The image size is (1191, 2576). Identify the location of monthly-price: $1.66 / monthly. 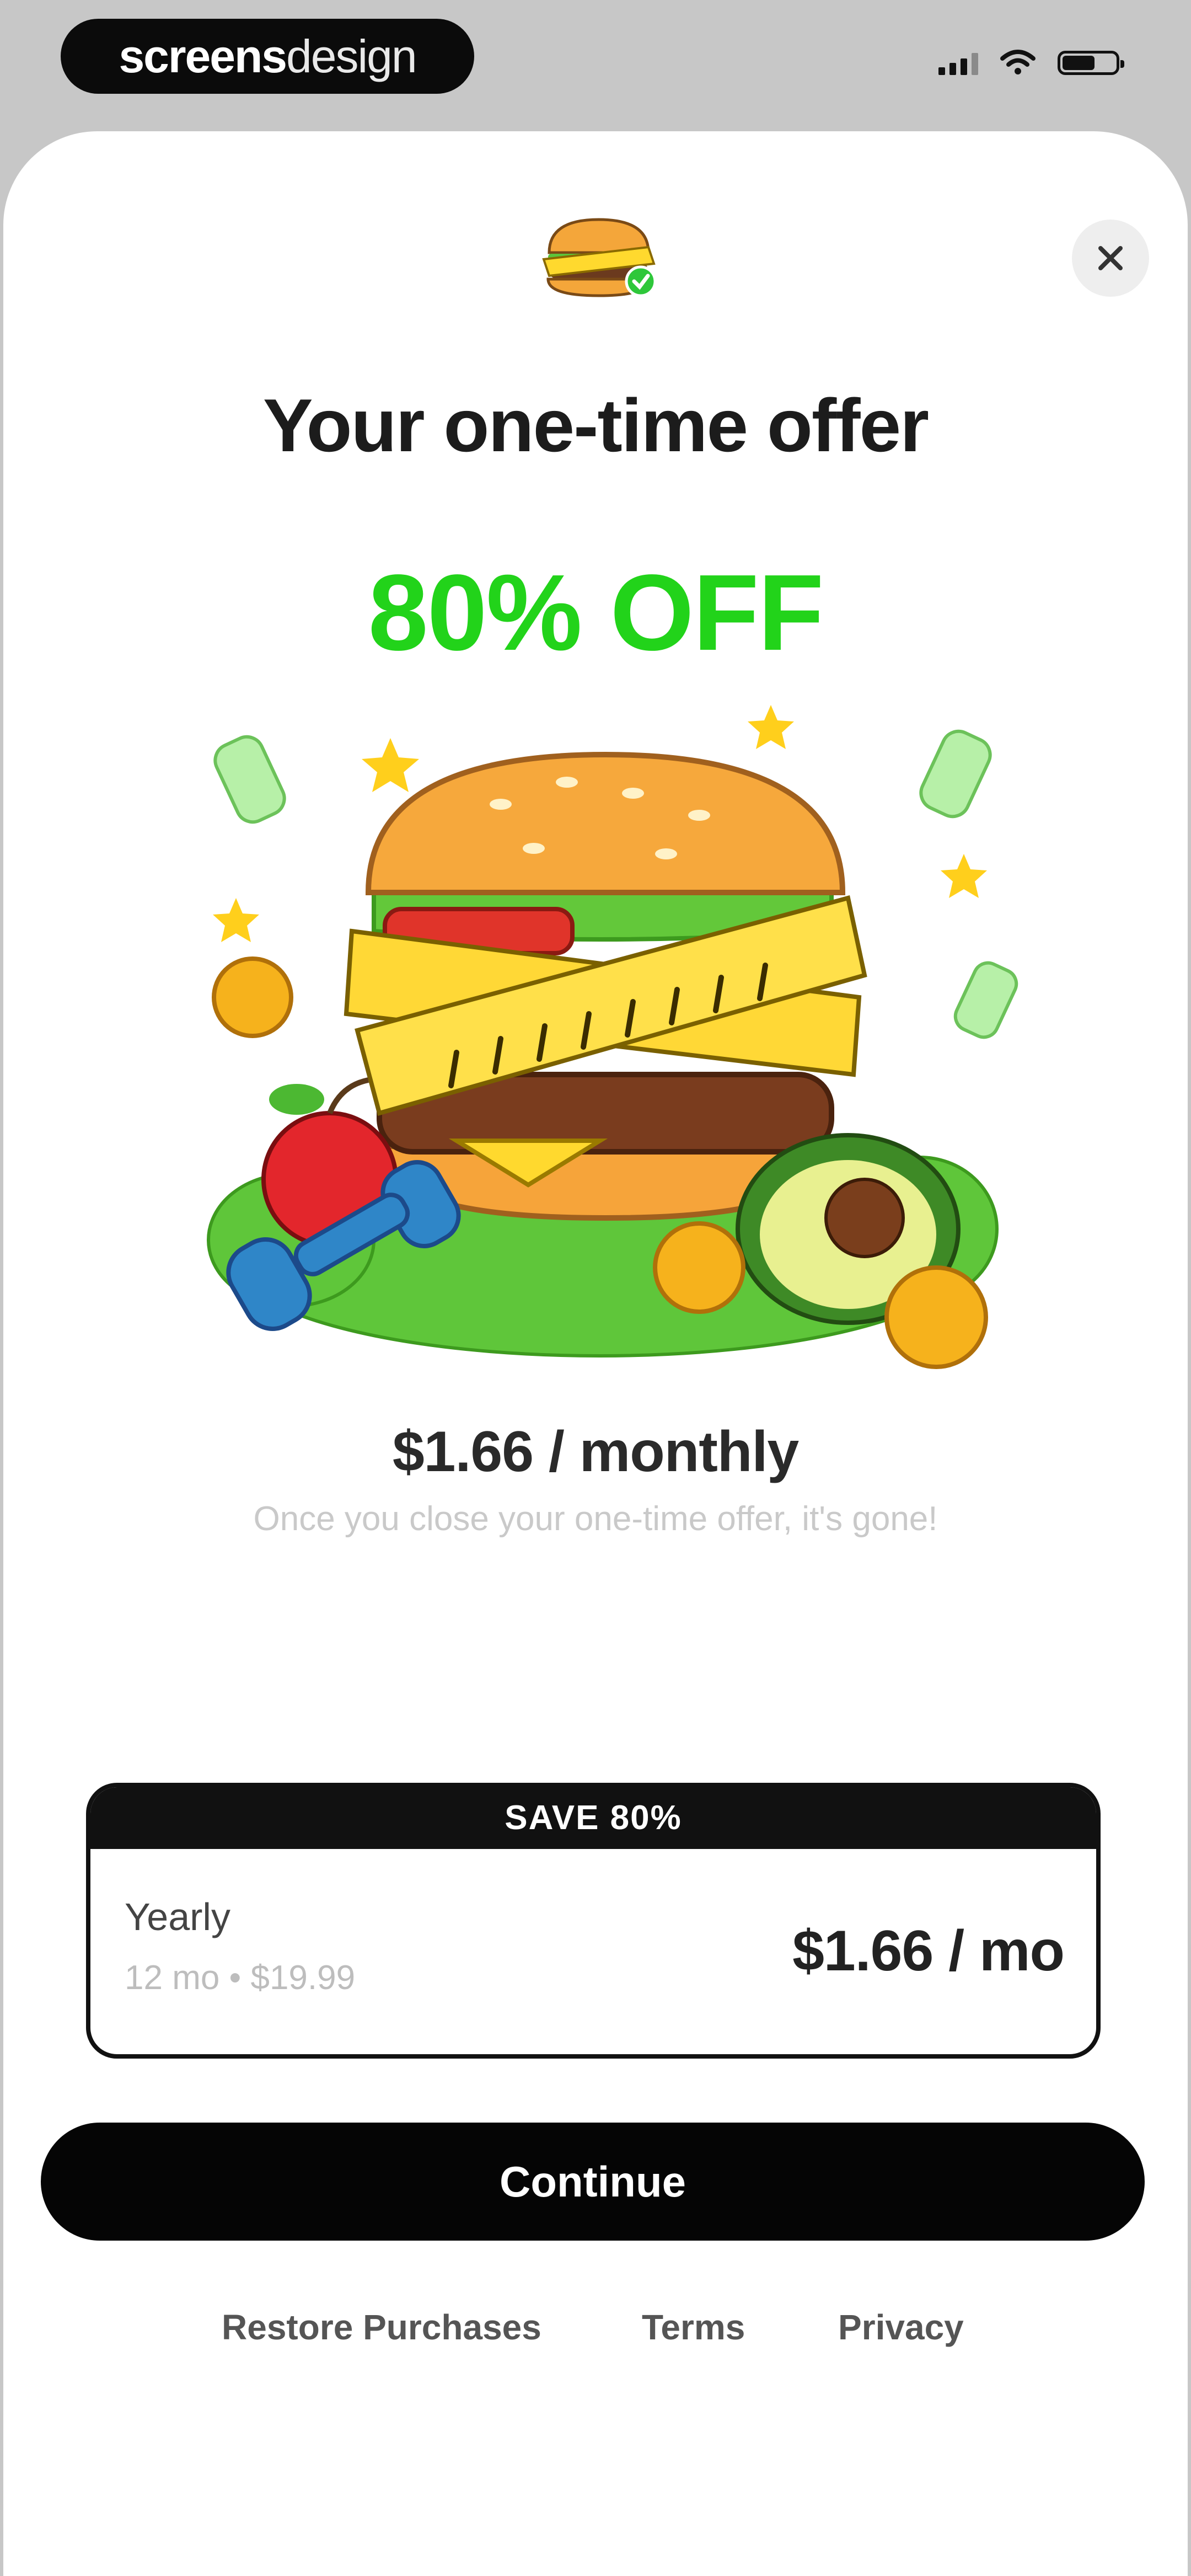
(595, 1452).